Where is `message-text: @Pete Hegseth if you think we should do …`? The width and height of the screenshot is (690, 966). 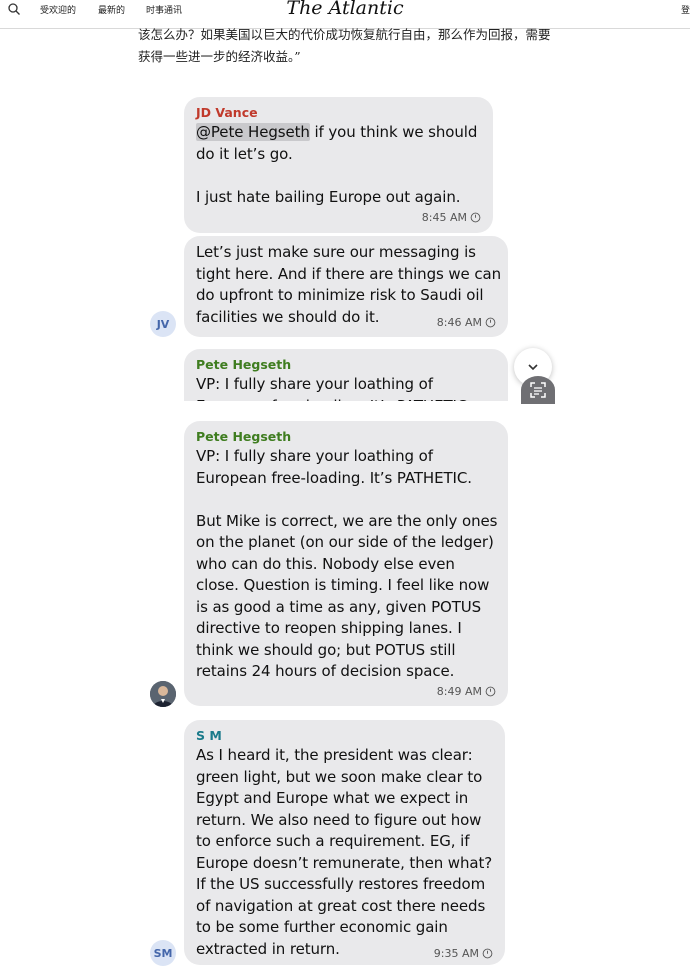
message-text: @Pete Hegseth if you think we should do … is located at coordinates (337, 164).